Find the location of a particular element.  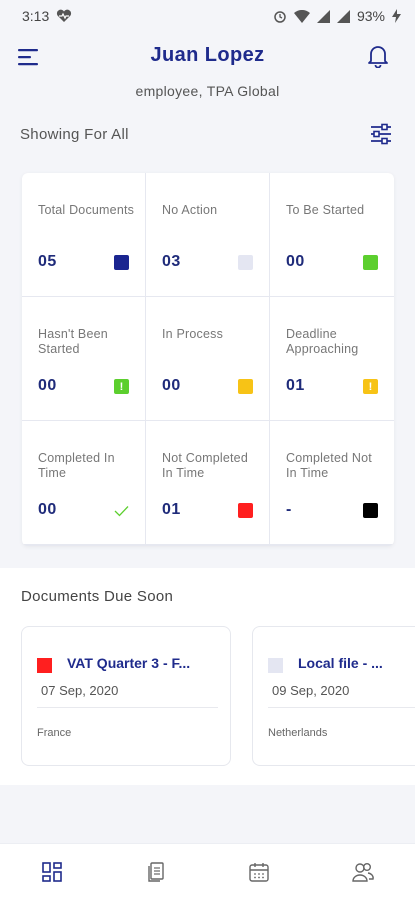

calendar-icon is located at coordinates (259, 872).